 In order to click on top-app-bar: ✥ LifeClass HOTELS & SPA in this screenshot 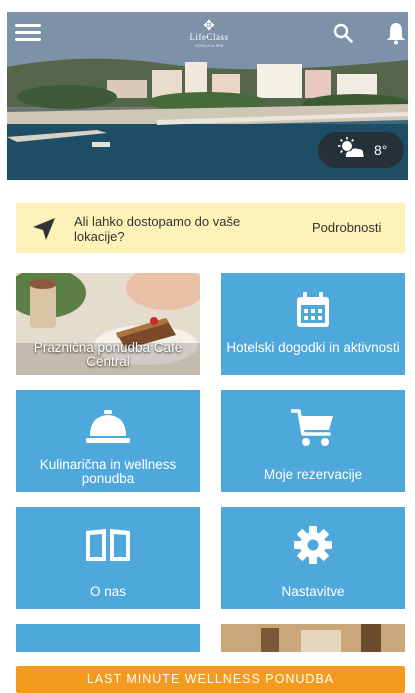, I will do `click(207, 34)`.